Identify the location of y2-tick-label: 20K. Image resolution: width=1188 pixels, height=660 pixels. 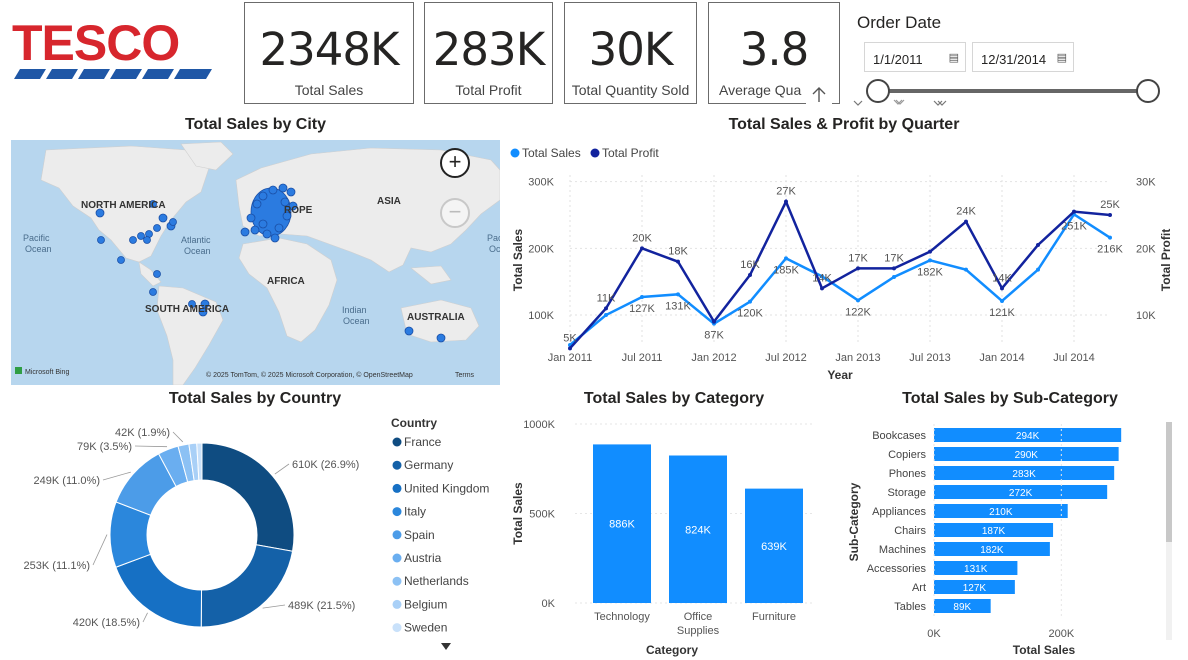
(1146, 249).